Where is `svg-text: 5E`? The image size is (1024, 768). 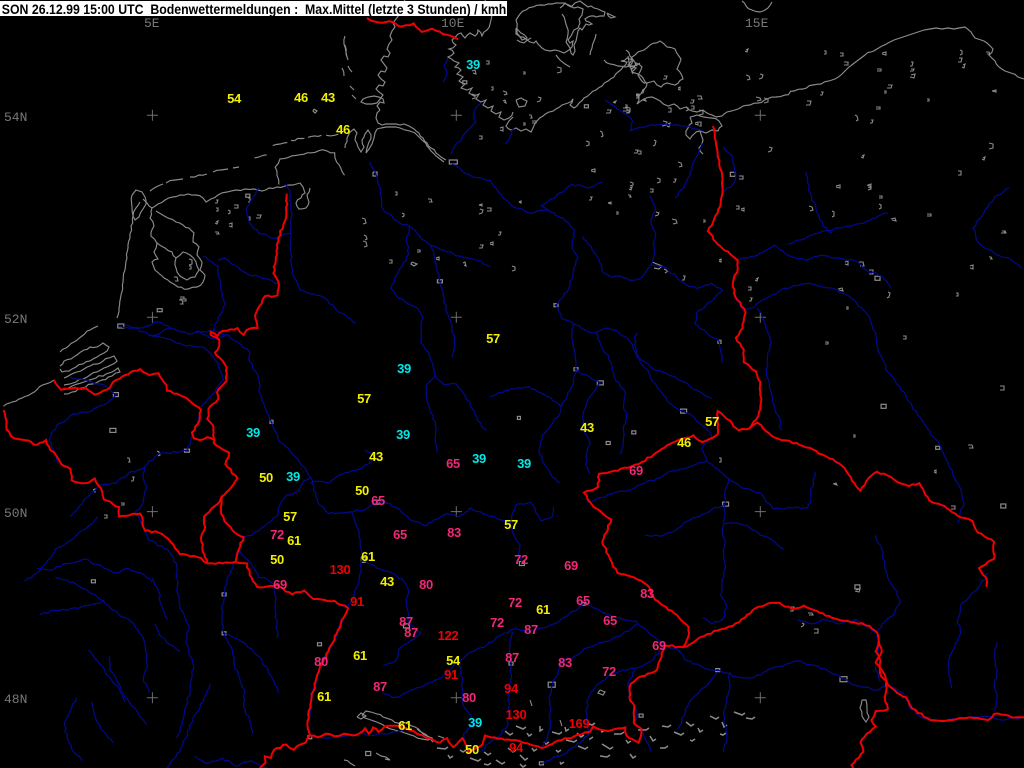
svg-text: 5E is located at coordinates (152, 23).